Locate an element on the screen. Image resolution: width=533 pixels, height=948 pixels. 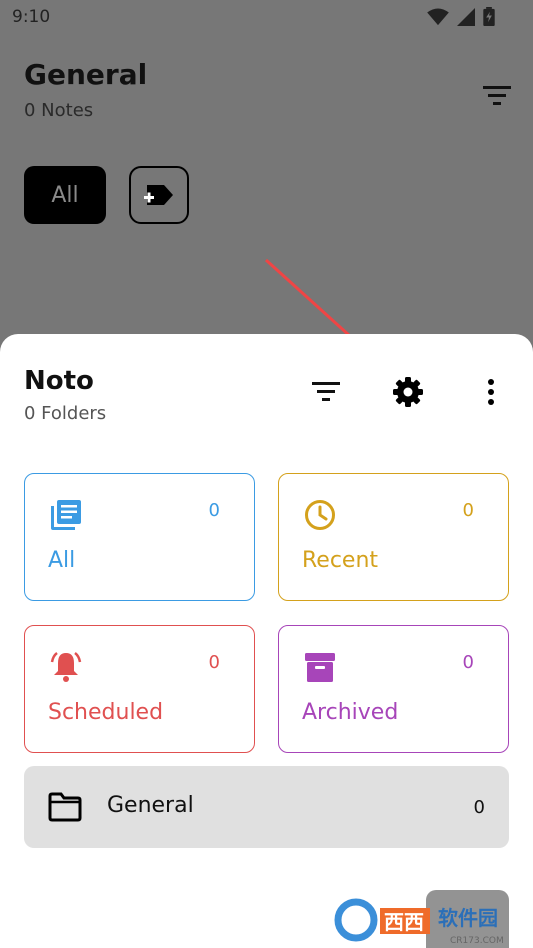
signal-icon is located at coordinates (466, 16).